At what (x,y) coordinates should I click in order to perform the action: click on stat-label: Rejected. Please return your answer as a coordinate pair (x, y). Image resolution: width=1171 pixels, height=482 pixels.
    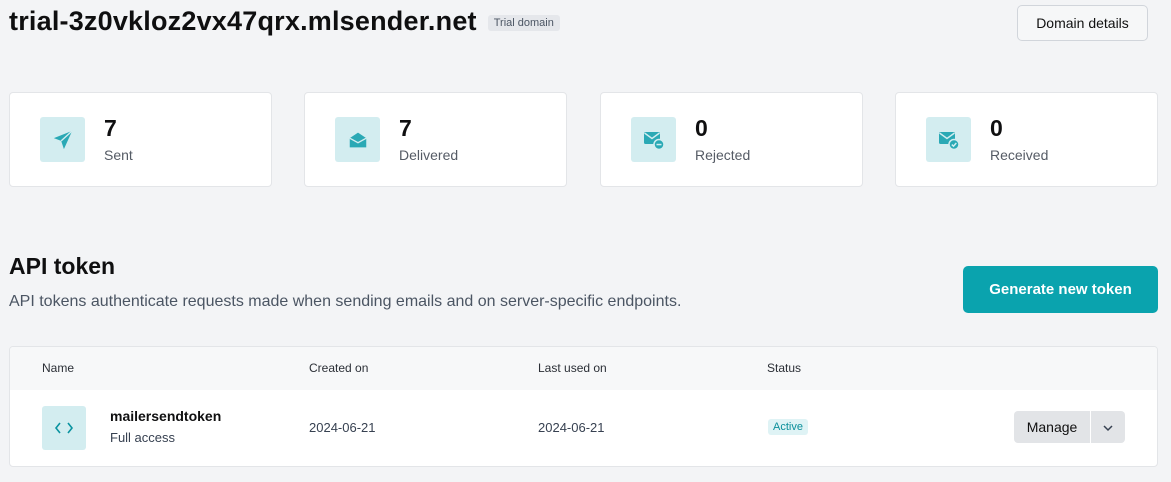
    Looking at the image, I should click on (723, 155).